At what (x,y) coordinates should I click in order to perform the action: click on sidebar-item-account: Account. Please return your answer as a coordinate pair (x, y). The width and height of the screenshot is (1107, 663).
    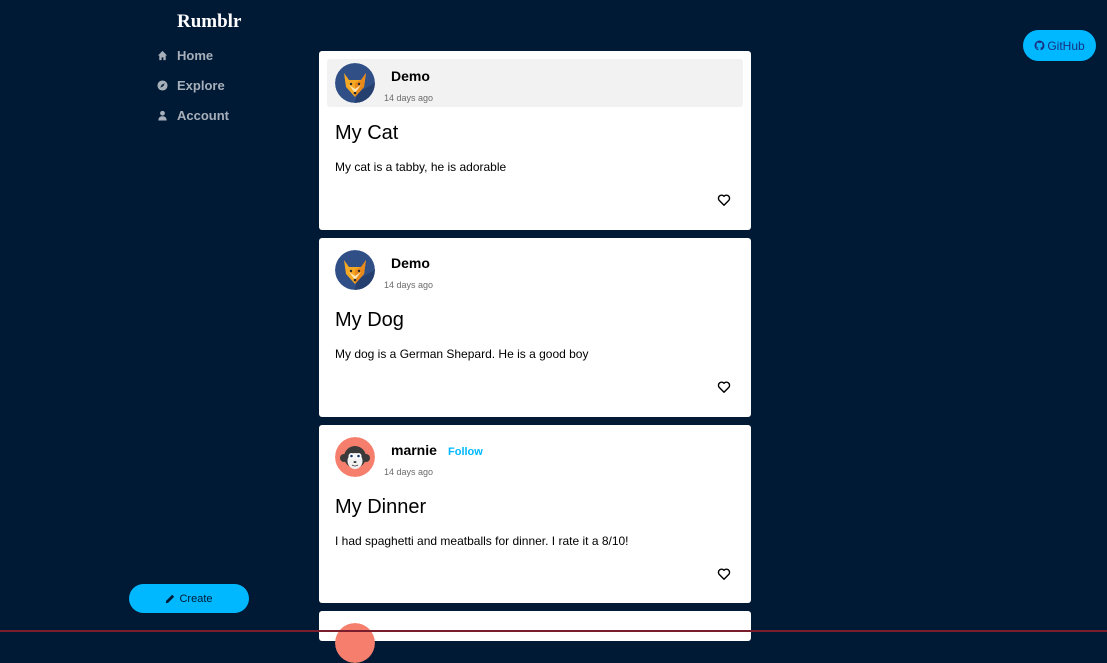
    Looking at the image, I should click on (192, 115).